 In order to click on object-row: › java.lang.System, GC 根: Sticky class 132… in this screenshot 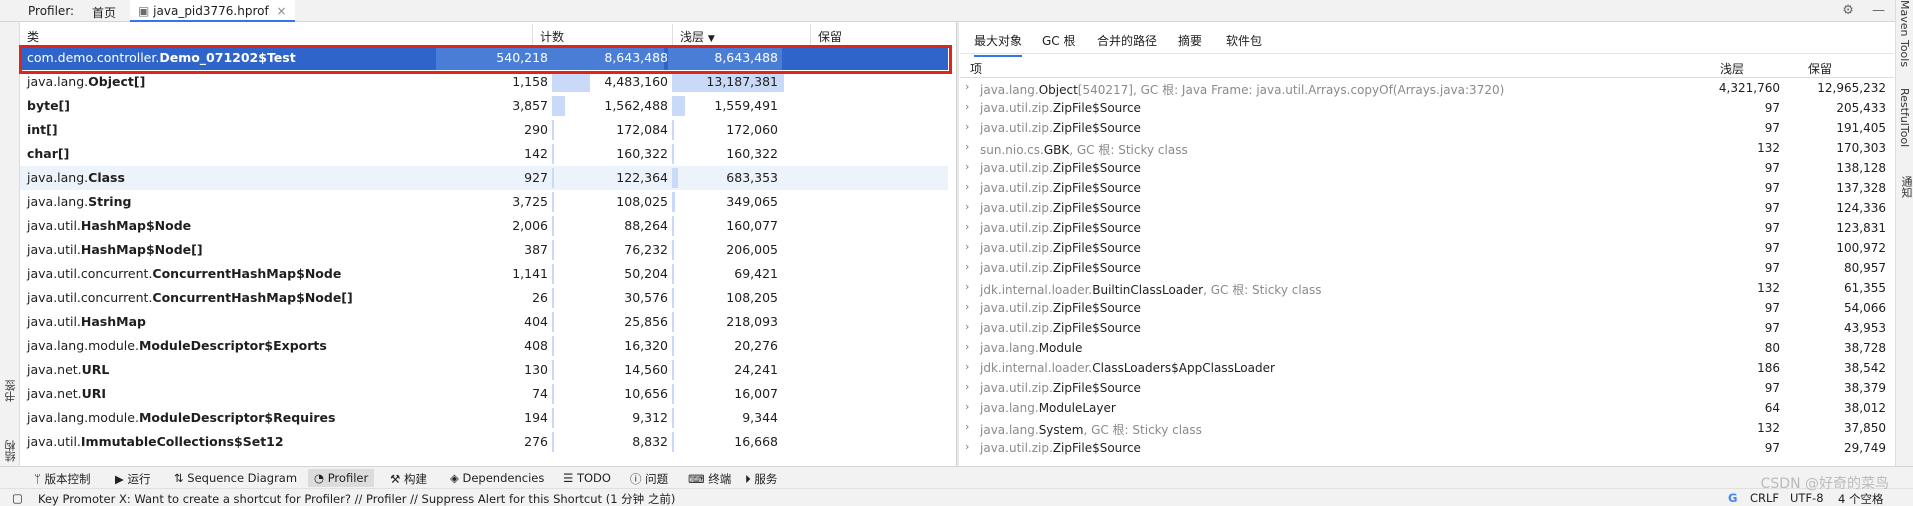, I will do `click(1427, 428)`.